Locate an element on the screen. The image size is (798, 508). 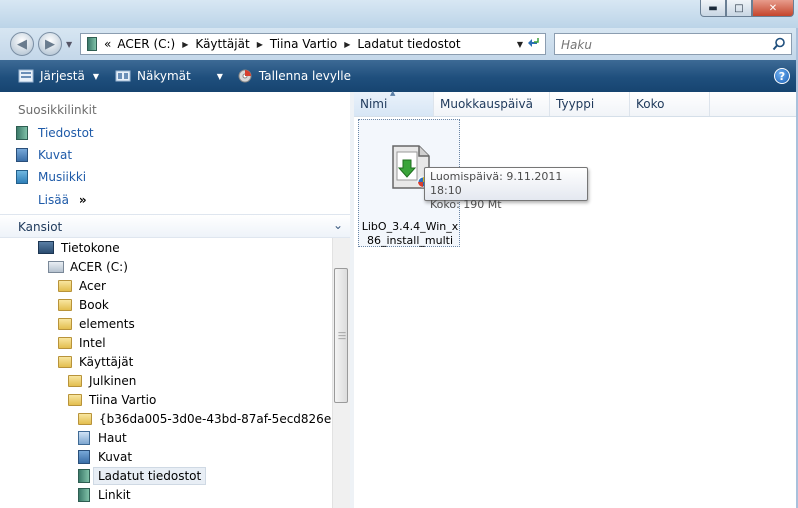
burn-button: Tallenna levylle is located at coordinates (294, 76).